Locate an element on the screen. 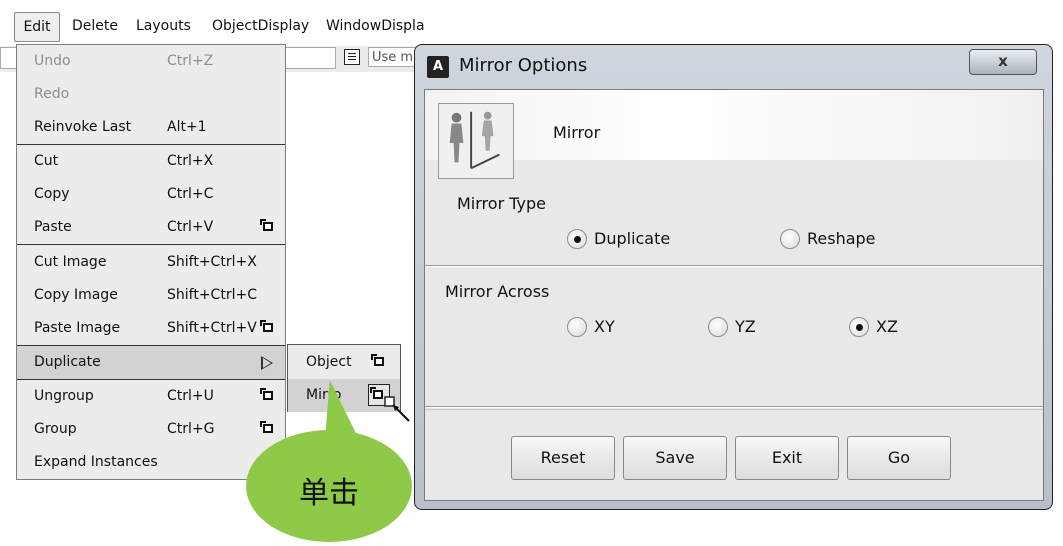  menu-item-label: Paste Image is located at coordinates (77, 328).